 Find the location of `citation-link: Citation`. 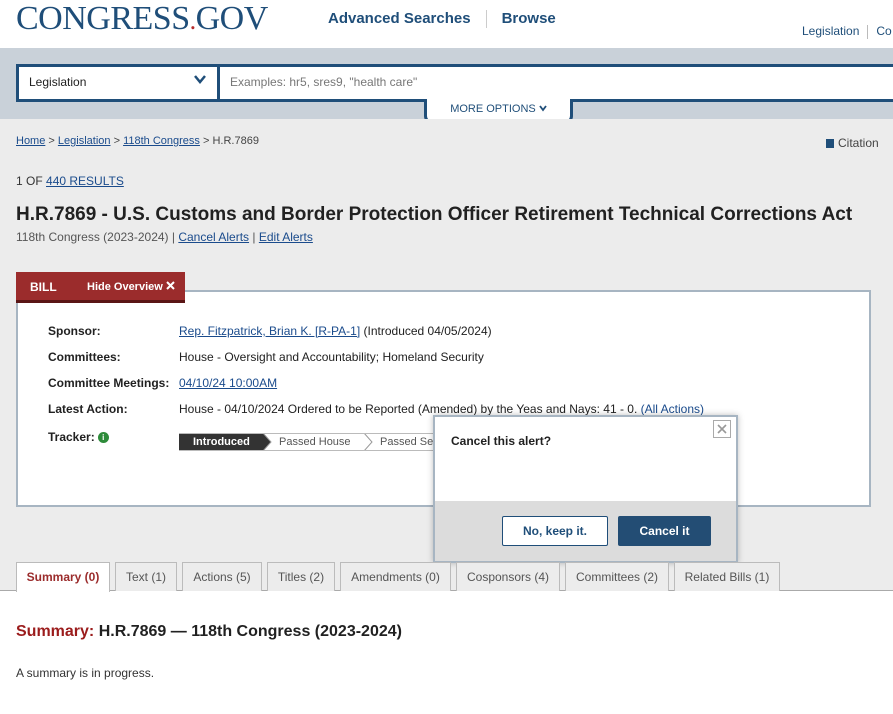

citation-link: Citation is located at coordinates (852, 143).